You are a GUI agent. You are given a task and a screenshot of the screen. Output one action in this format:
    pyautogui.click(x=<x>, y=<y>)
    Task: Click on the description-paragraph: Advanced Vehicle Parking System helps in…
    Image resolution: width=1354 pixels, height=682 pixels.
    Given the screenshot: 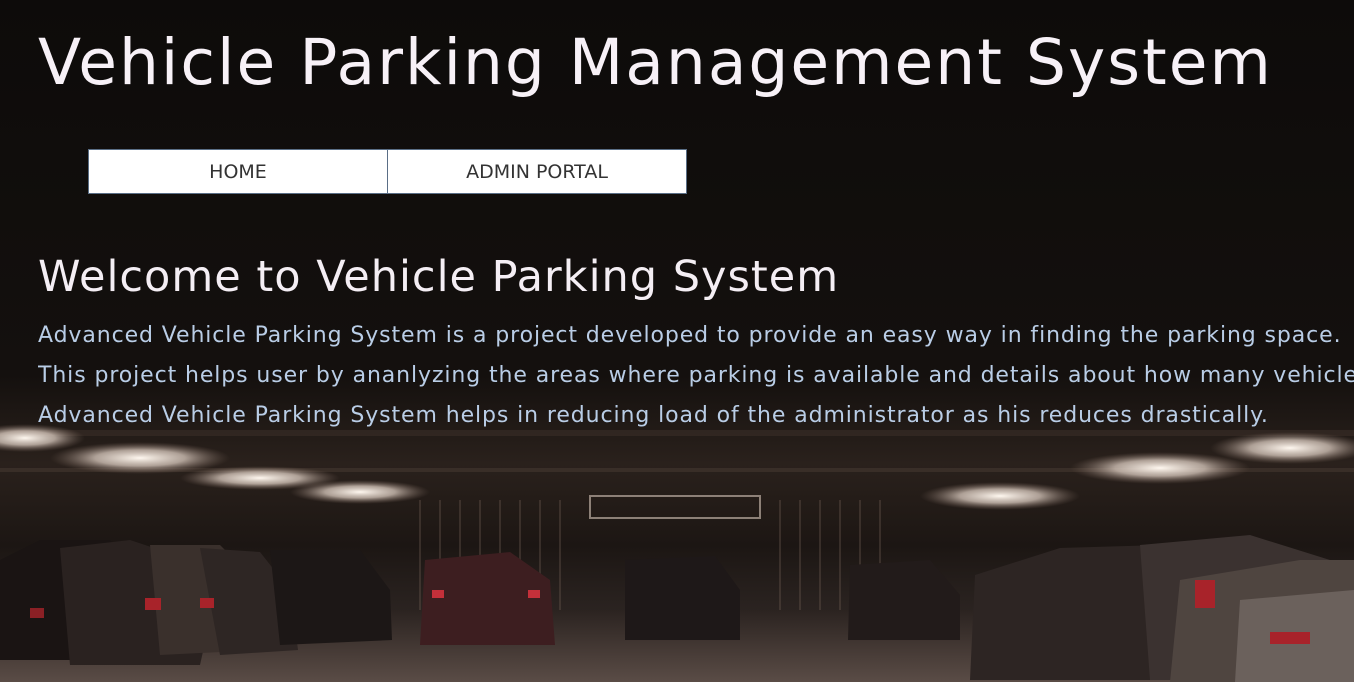 What is the action you would take?
    pyautogui.click(x=653, y=415)
    